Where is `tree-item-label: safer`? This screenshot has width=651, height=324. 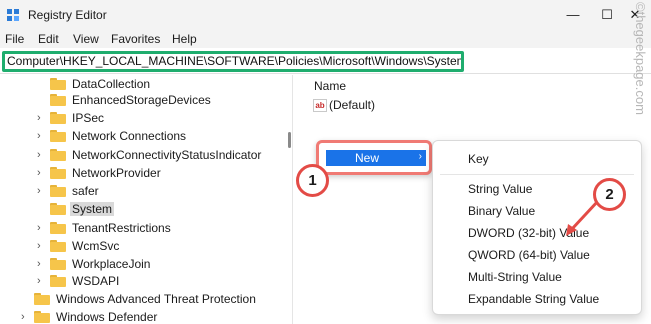
tree-item-label: safer is located at coordinates (85, 191).